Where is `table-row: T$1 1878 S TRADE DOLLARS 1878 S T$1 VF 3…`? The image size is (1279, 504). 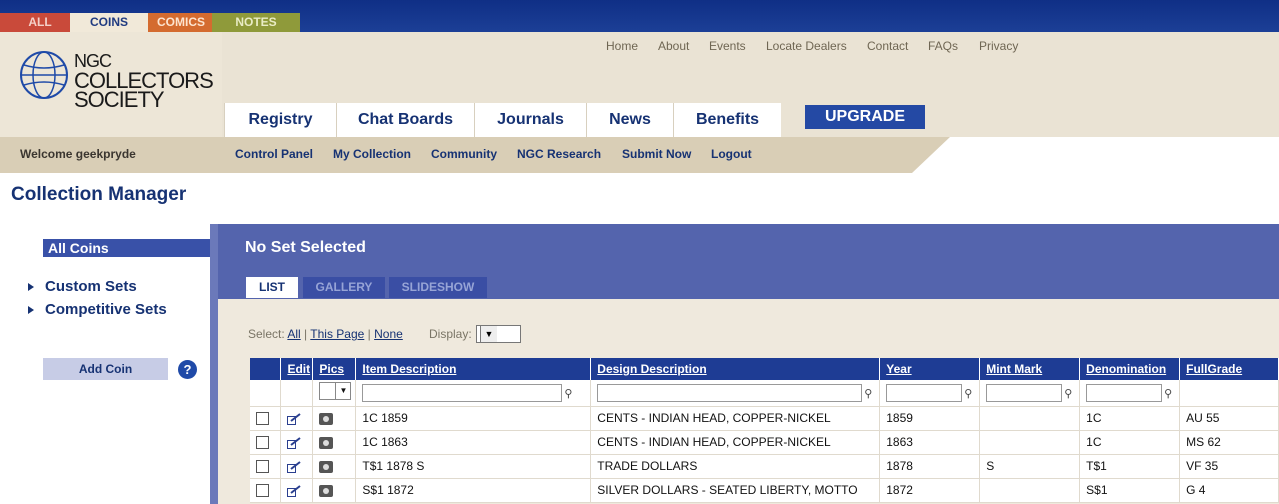 table-row: T$1 1878 S TRADE DOLLARS 1878 S T$1 VF 3… is located at coordinates (764, 466).